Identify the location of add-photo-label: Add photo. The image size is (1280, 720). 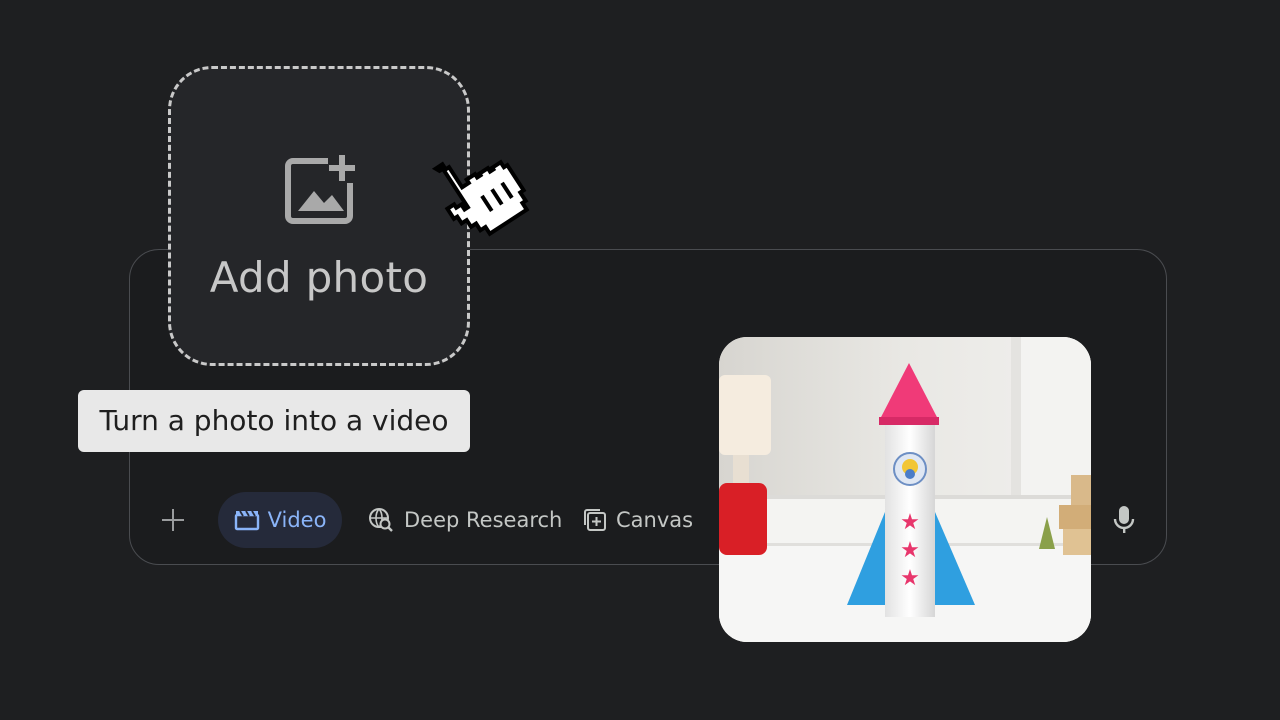
(319, 277).